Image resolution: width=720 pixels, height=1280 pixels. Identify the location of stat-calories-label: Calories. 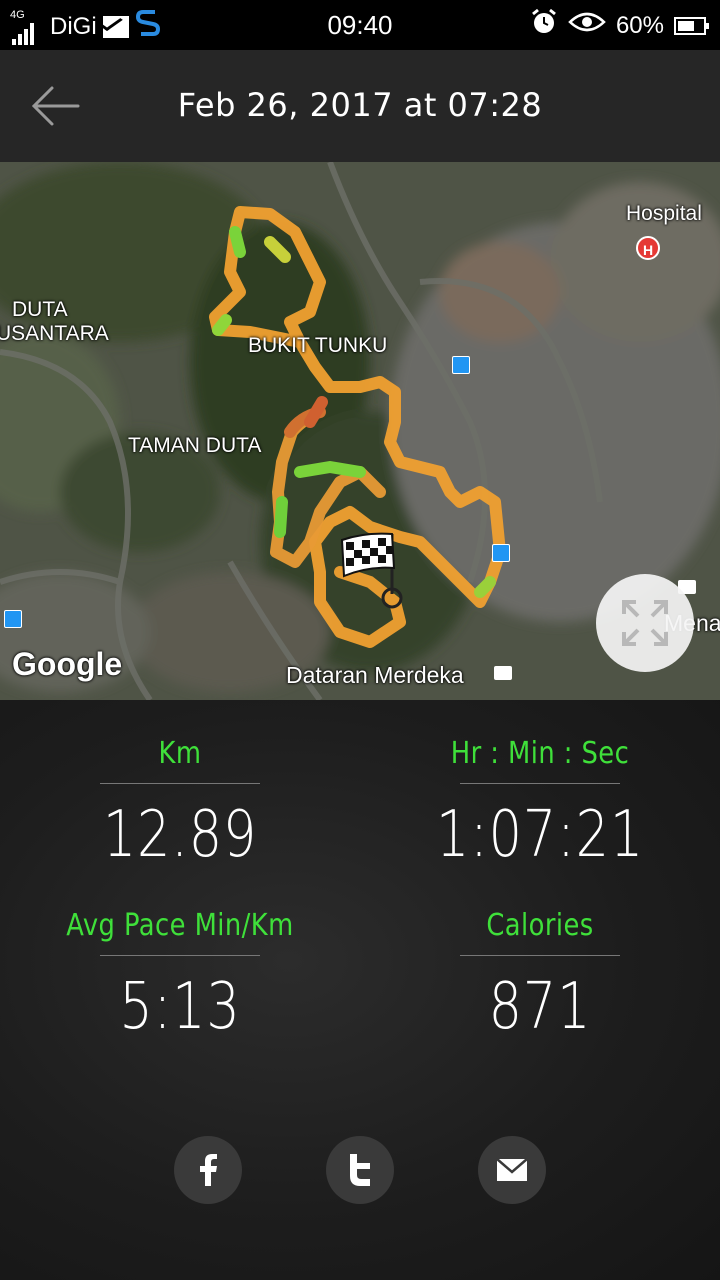
(540, 925).